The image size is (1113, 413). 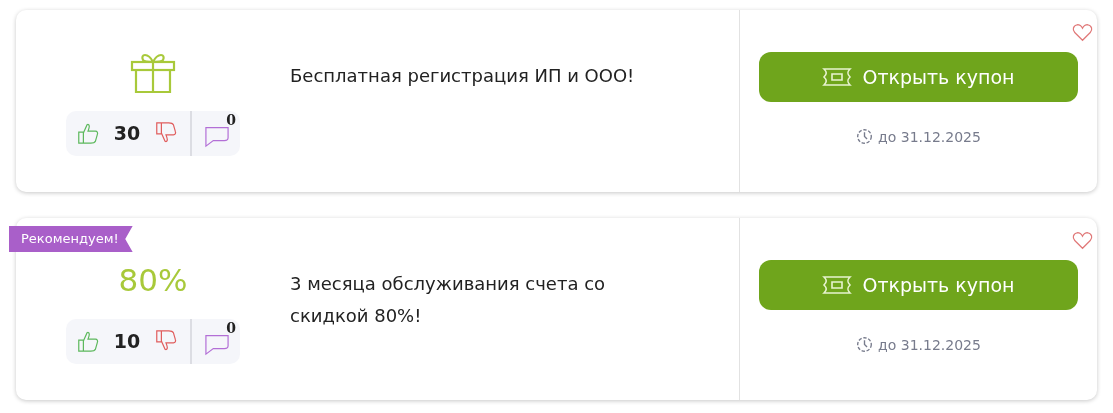 What do you see at coordinates (71, 239) in the screenshot?
I see `recommended-ribbon: Рекомендуем!` at bounding box center [71, 239].